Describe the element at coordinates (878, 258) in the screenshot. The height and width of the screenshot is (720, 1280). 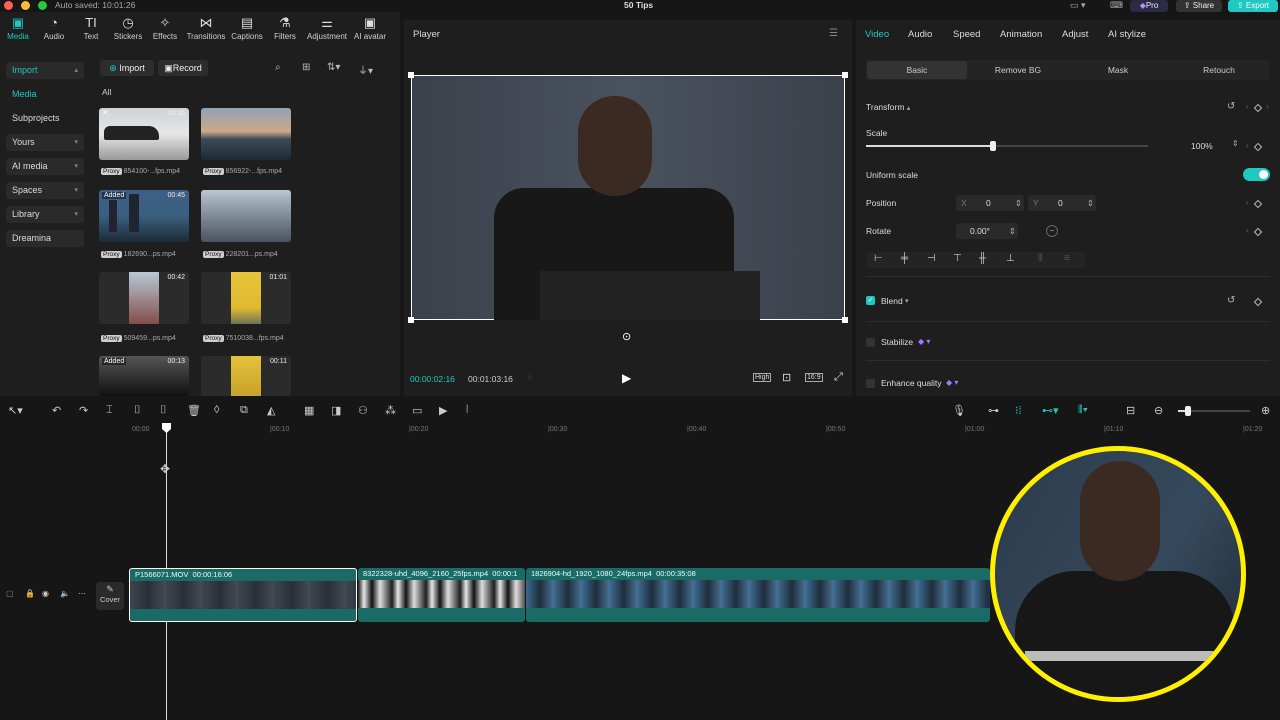
I see `align-left-icon: ⊢` at that location.